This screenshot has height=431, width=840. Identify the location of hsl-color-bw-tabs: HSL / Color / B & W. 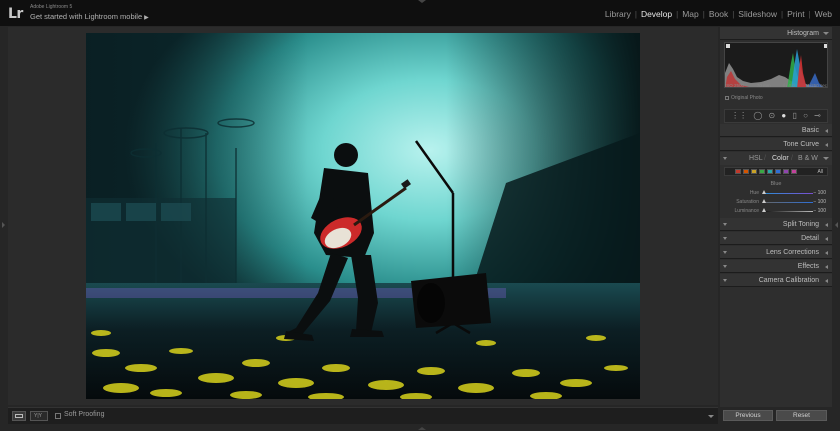
(776, 158).